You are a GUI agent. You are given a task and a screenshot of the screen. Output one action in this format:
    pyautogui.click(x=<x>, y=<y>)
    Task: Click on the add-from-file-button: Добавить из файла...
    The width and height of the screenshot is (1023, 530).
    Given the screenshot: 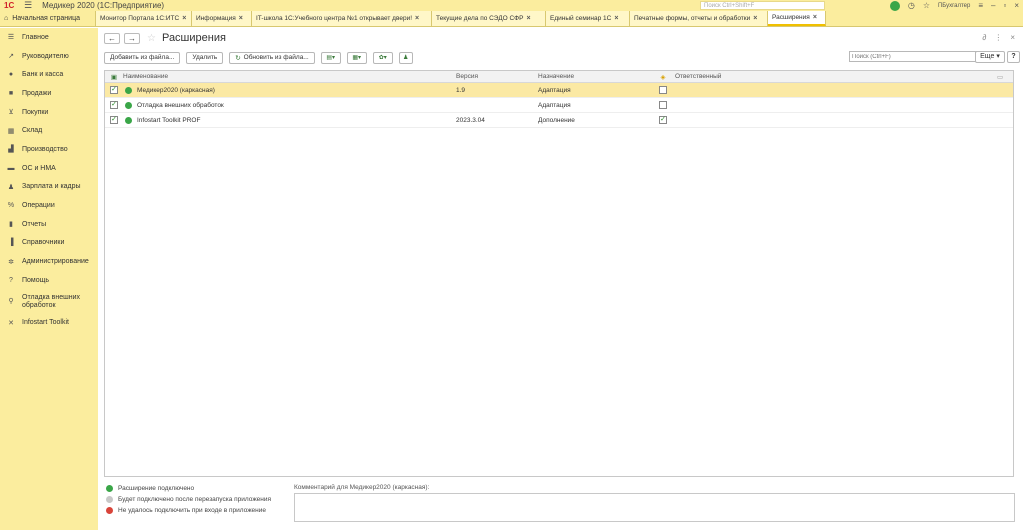 What is the action you would take?
    pyautogui.click(x=142, y=57)
    